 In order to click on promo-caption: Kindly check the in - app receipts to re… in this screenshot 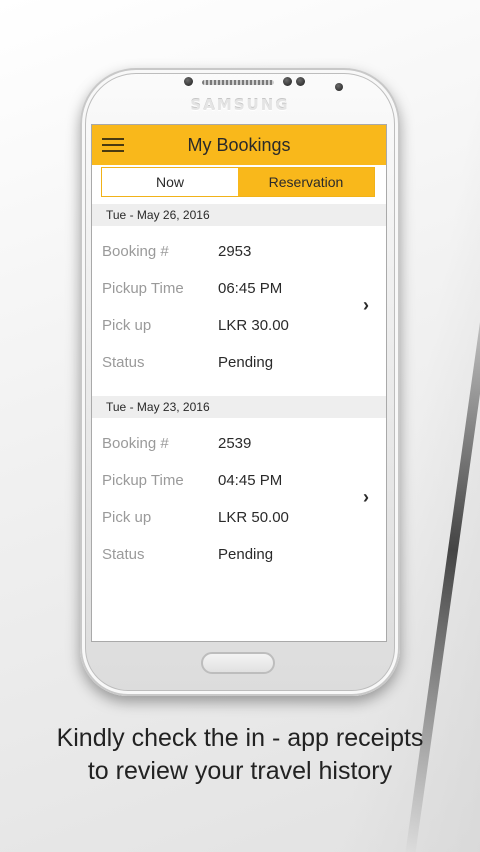, I will do `click(240, 755)`.